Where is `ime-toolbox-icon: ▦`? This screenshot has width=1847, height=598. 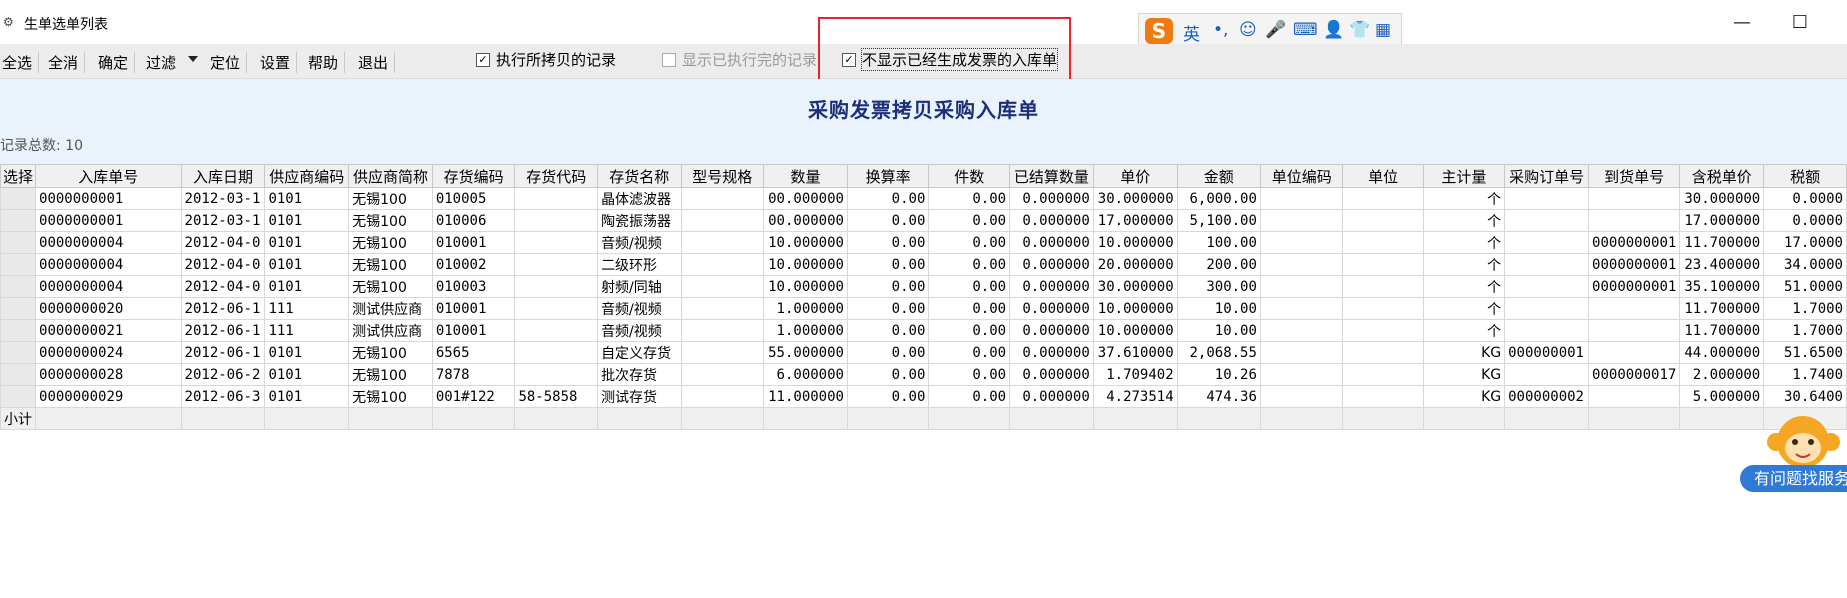
ime-toolbox-icon: ▦ is located at coordinates (1383, 30).